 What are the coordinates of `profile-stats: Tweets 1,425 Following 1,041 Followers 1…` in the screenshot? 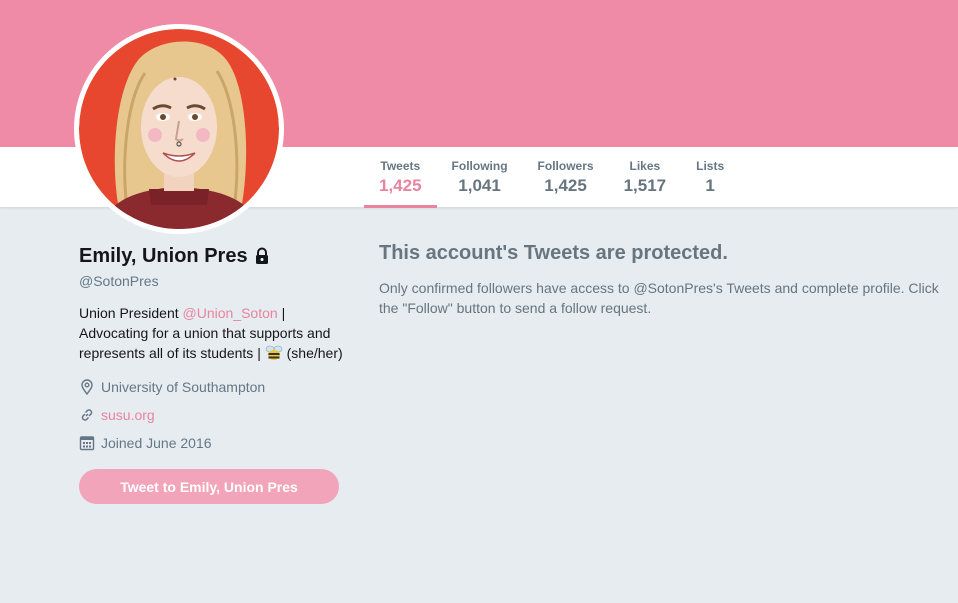 It's located at (551, 177).